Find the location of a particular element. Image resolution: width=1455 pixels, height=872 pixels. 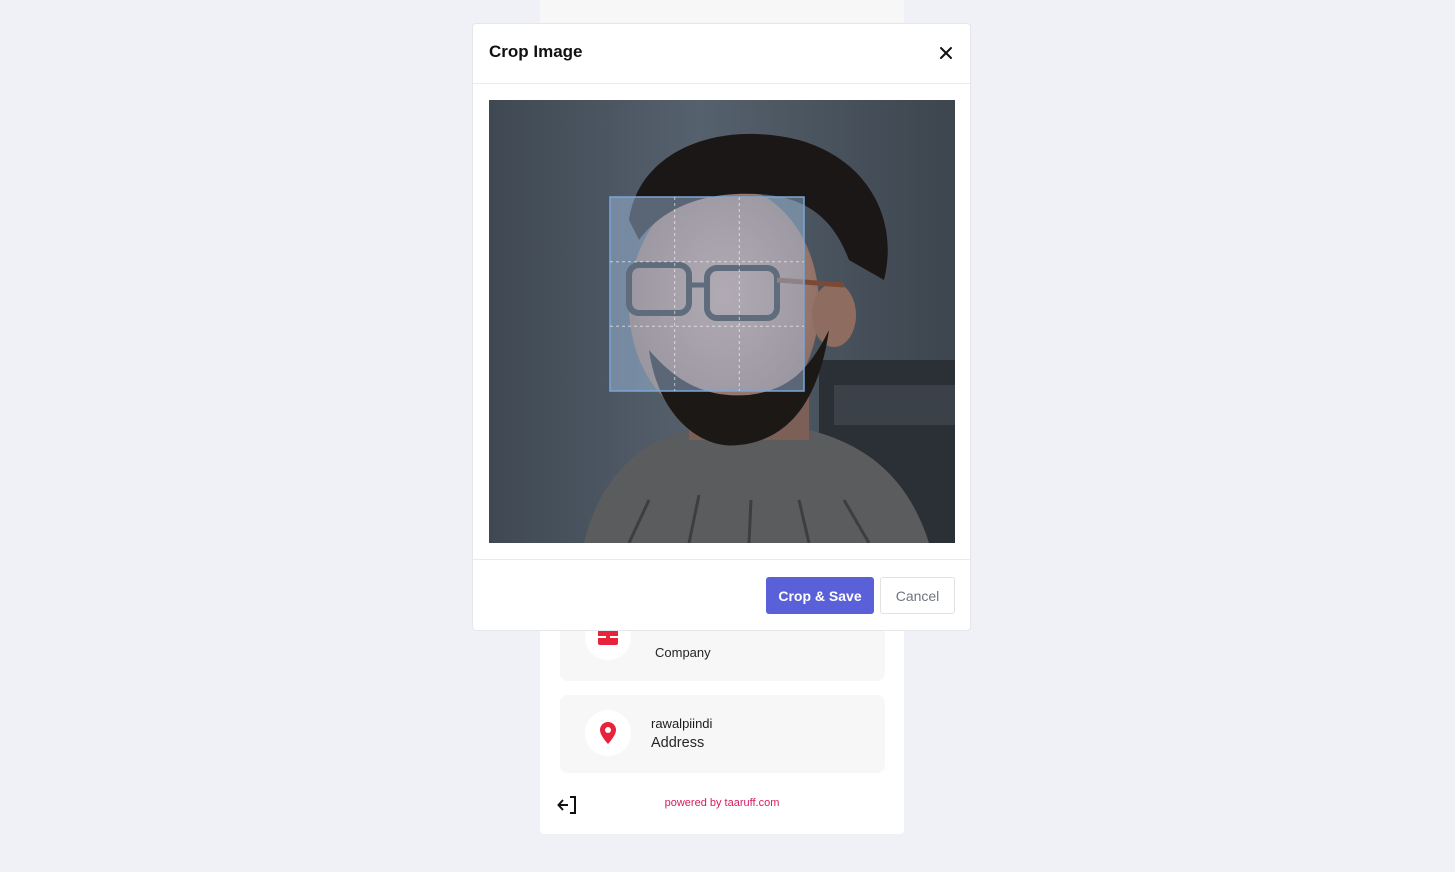

location-pin-icon is located at coordinates (608, 733).